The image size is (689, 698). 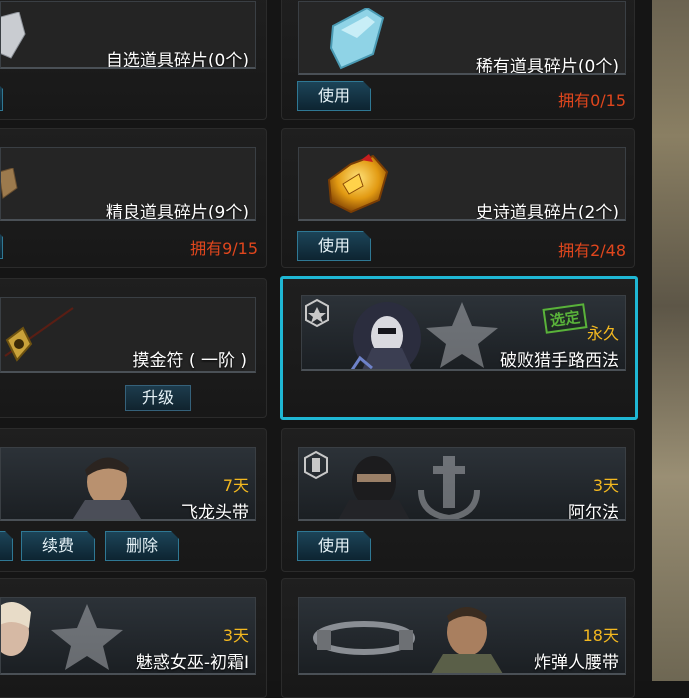 I want to click on item-thumb: 稀有道具碎片(0个), so click(x=462, y=38).